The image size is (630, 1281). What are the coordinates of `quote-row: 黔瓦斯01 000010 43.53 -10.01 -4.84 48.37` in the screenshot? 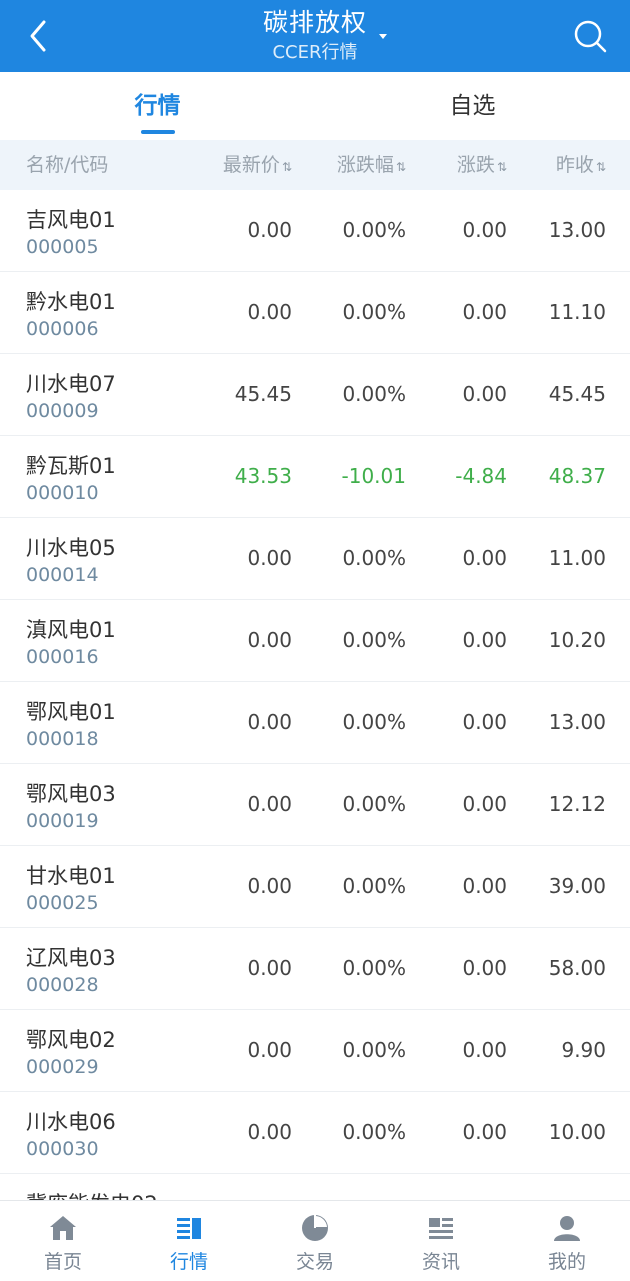 It's located at (315, 477).